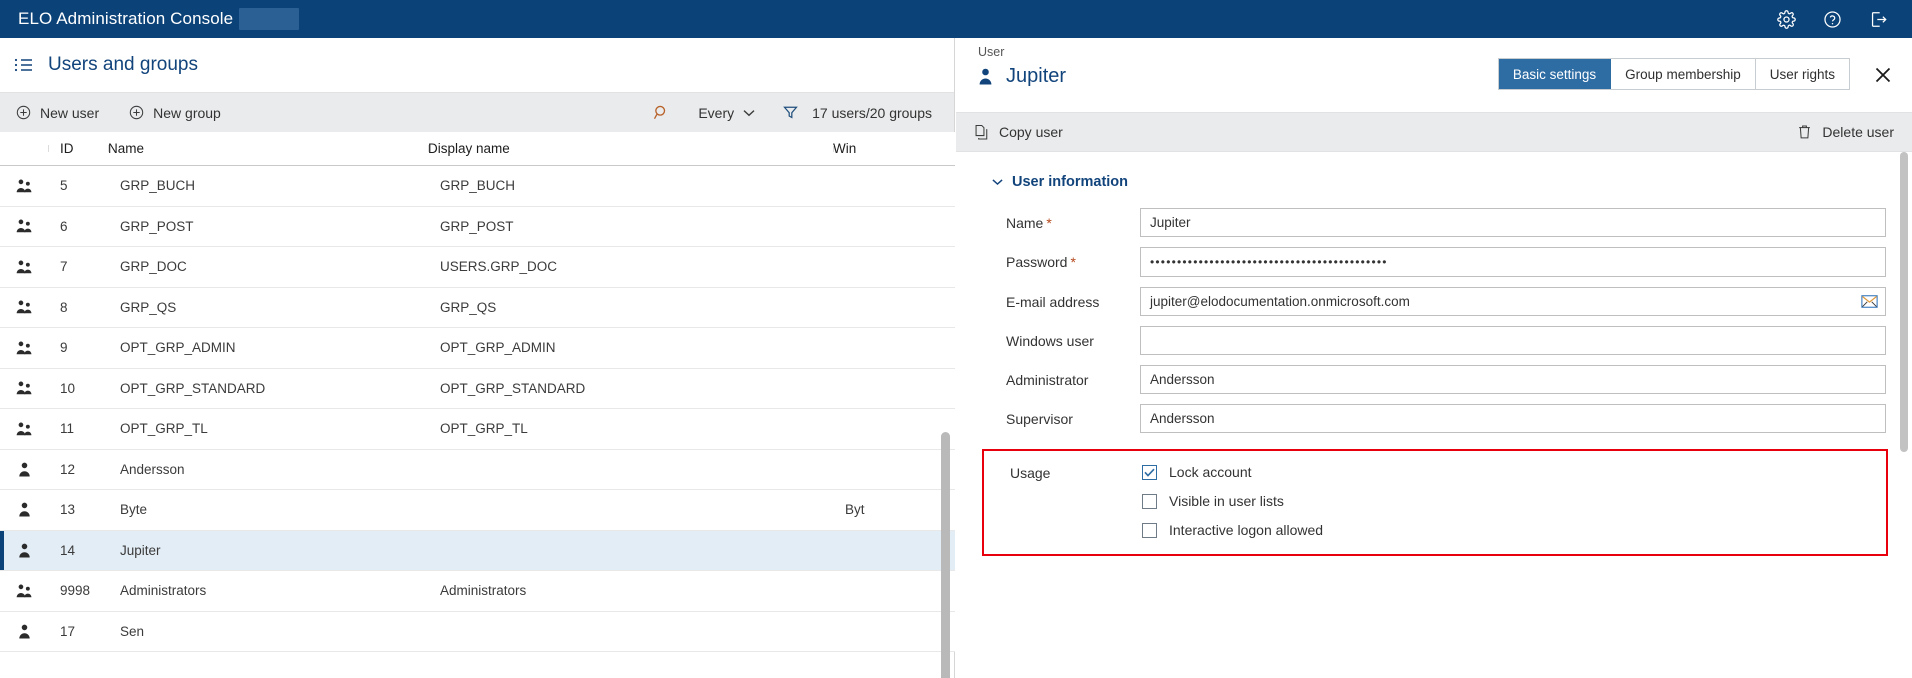 The width and height of the screenshot is (1912, 678). What do you see at coordinates (894, 148) in the screenshot?
I see `column-header-windows-user: Win` at bounding box center [894, 148].